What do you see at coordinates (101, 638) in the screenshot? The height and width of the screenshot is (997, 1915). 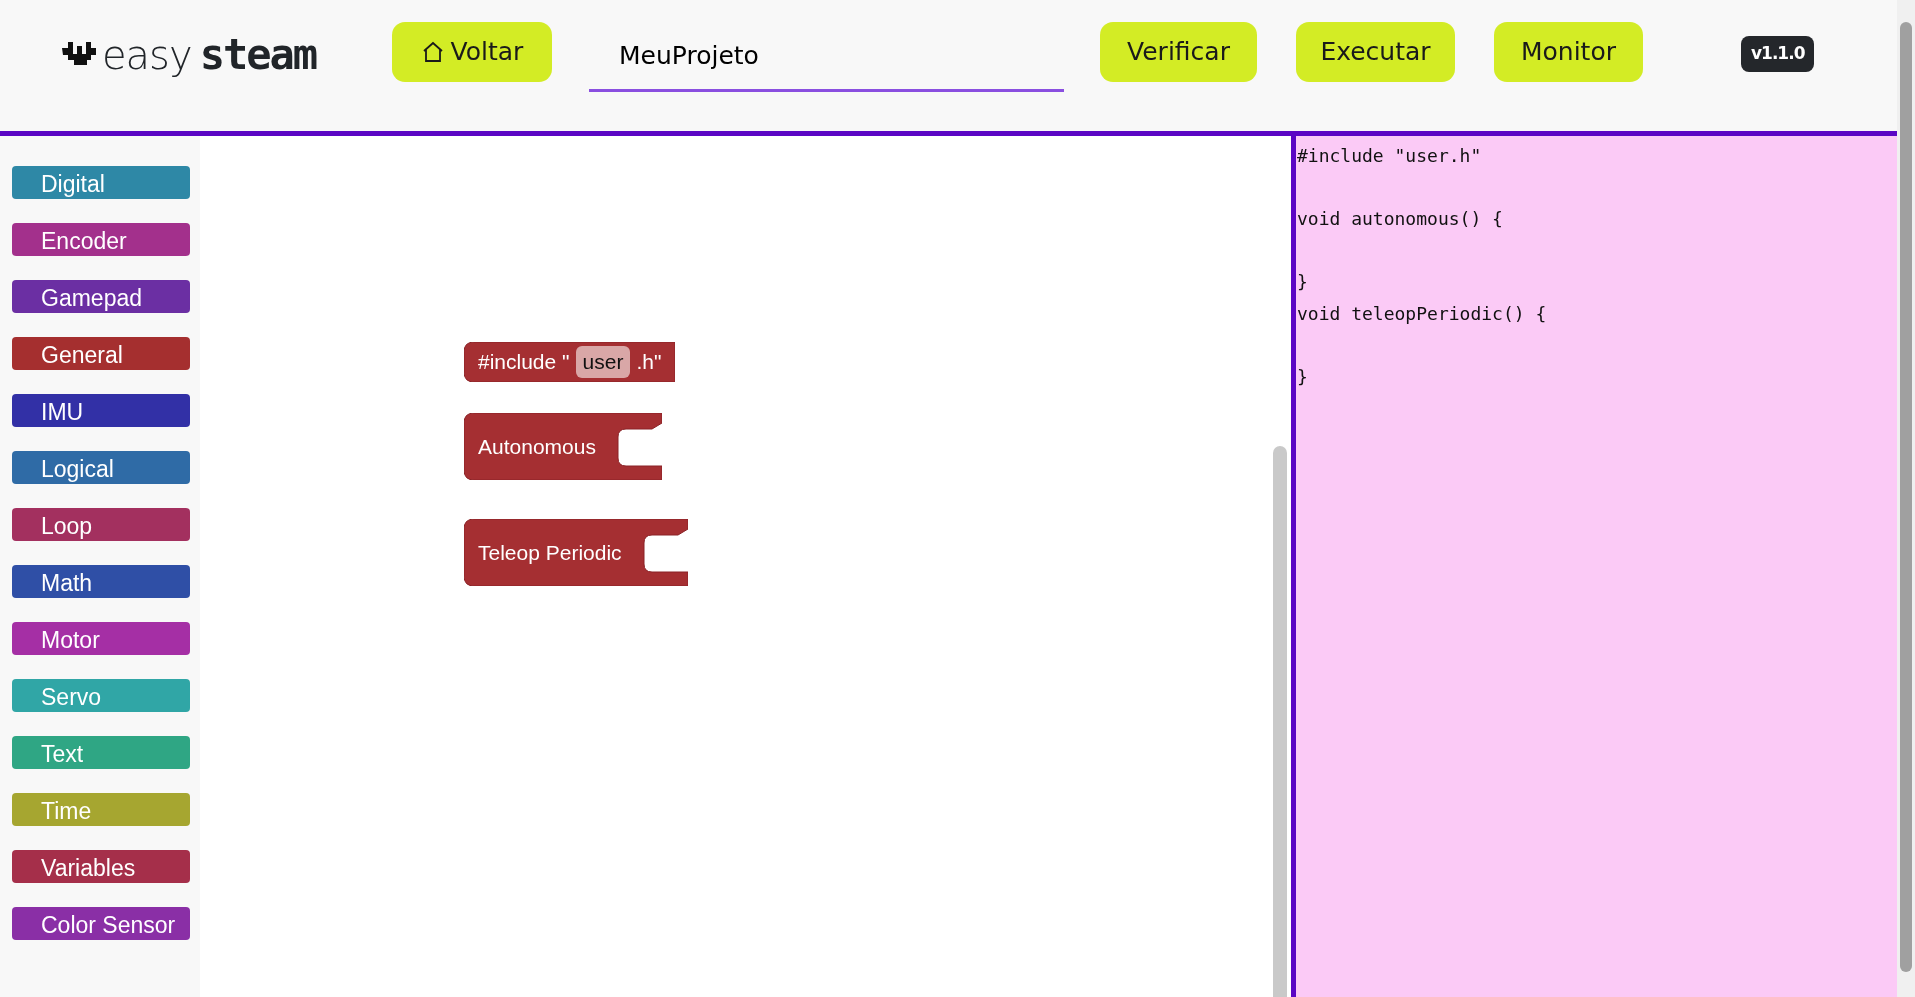 I see `category-button: Motor` at bounding box center [101, 638].